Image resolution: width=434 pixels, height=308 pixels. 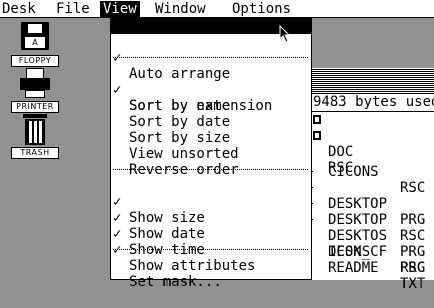 I want to click on file-row: ICONS RSC, so click(x=367, y=252).